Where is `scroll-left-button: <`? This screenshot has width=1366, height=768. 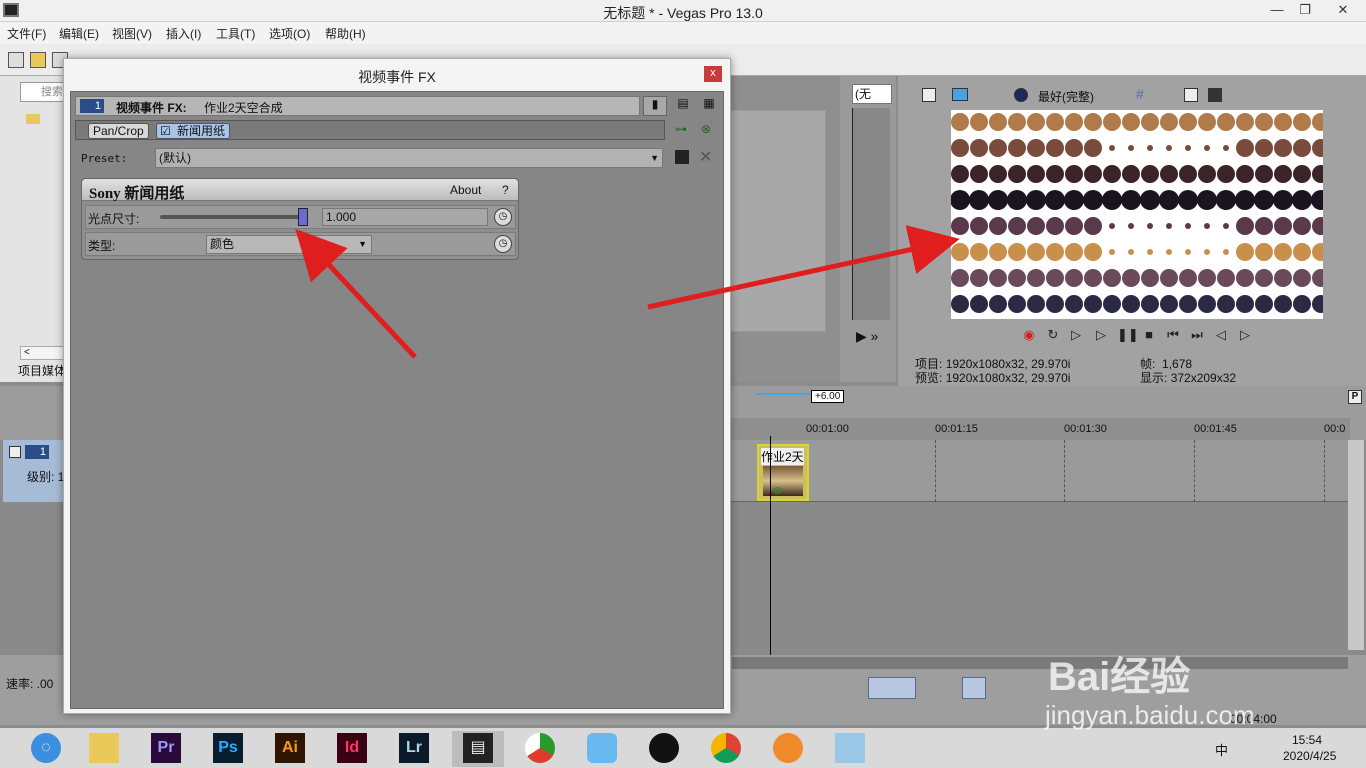
scroll-left-button: < is located at coordinates (43, 353).